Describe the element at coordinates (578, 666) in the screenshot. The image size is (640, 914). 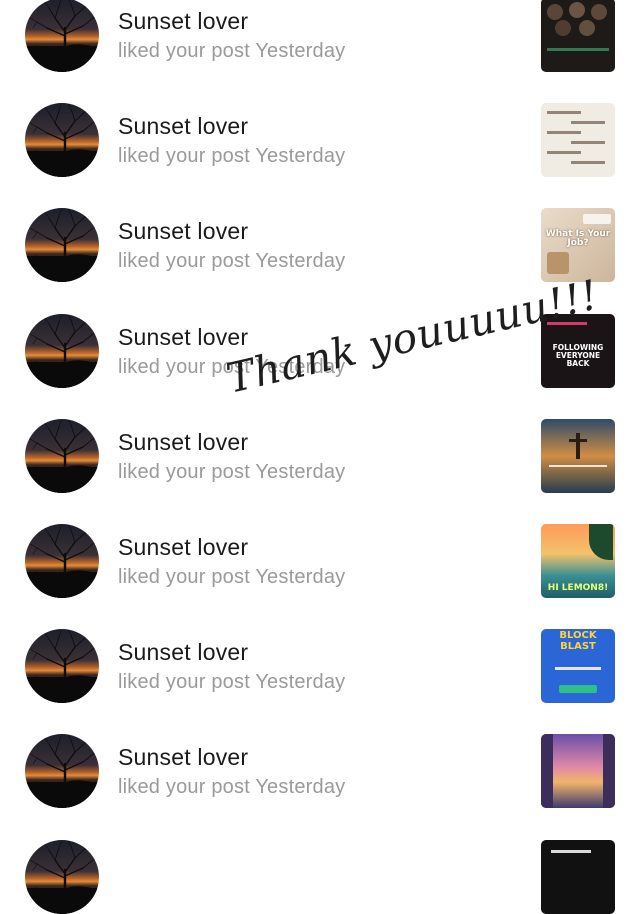
I see `post-thumbnail: BLOCK BLAST` at that location.